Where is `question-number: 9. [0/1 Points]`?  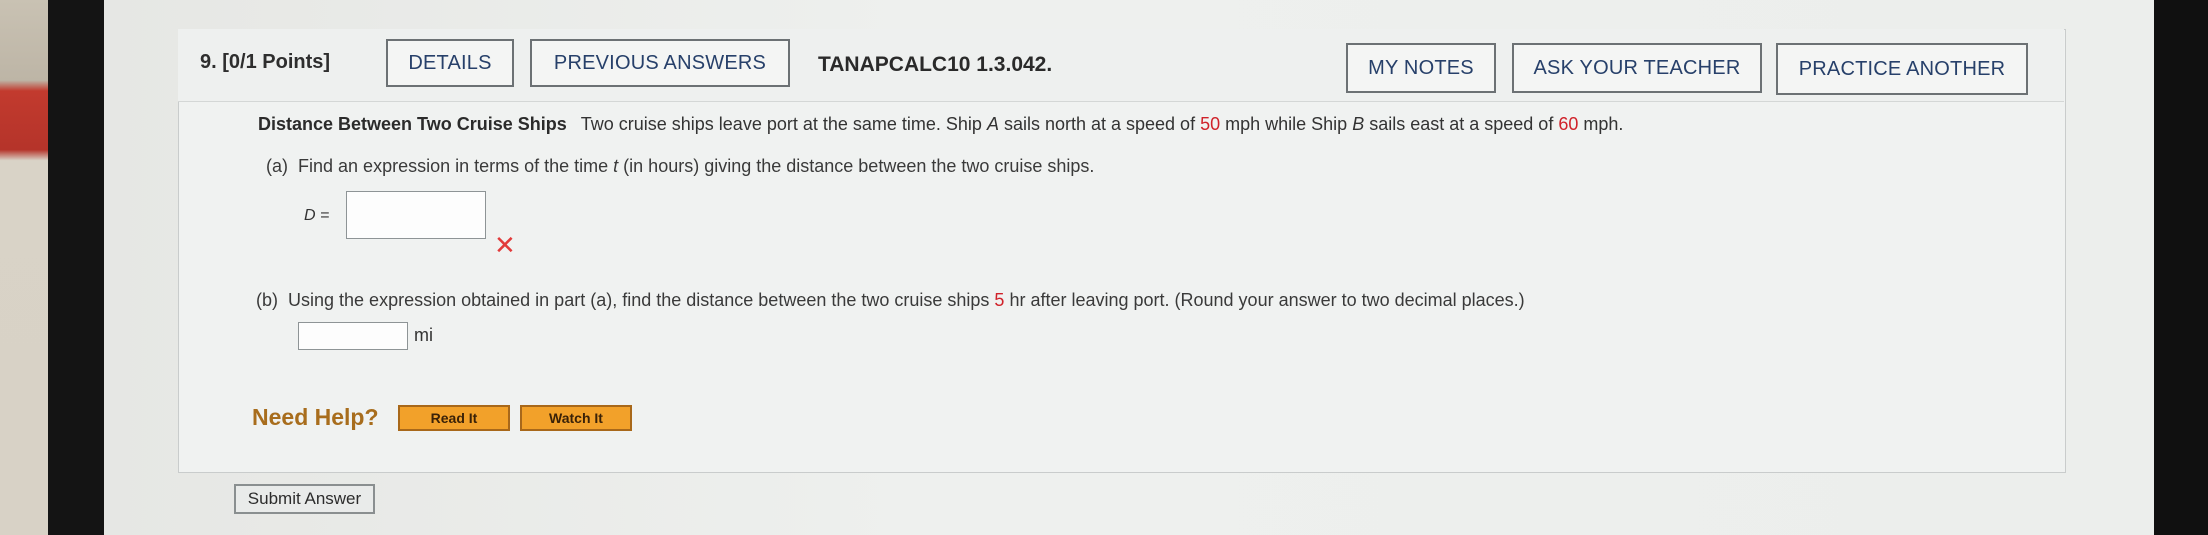 question-number: 9. [0/1 Points] is located at coordinates (265, 62).